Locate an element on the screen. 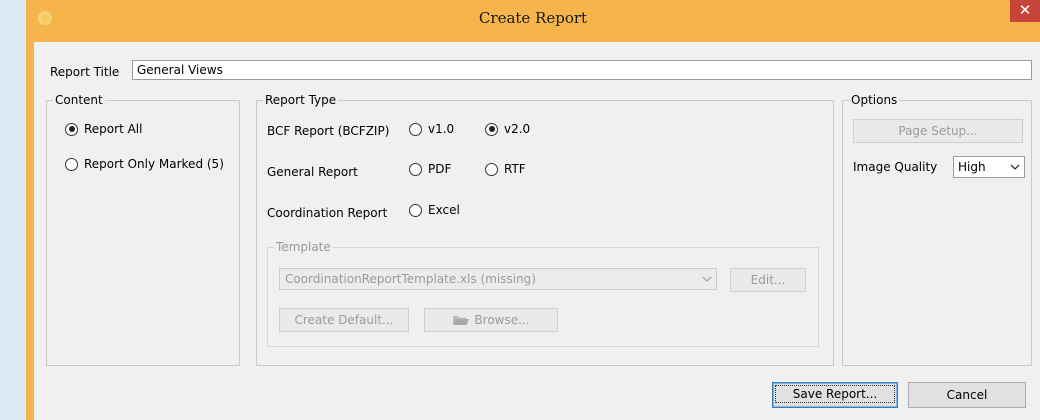  bcf-report-label: BCF Report (BCFZIP) is located at coordinates (328, 131).